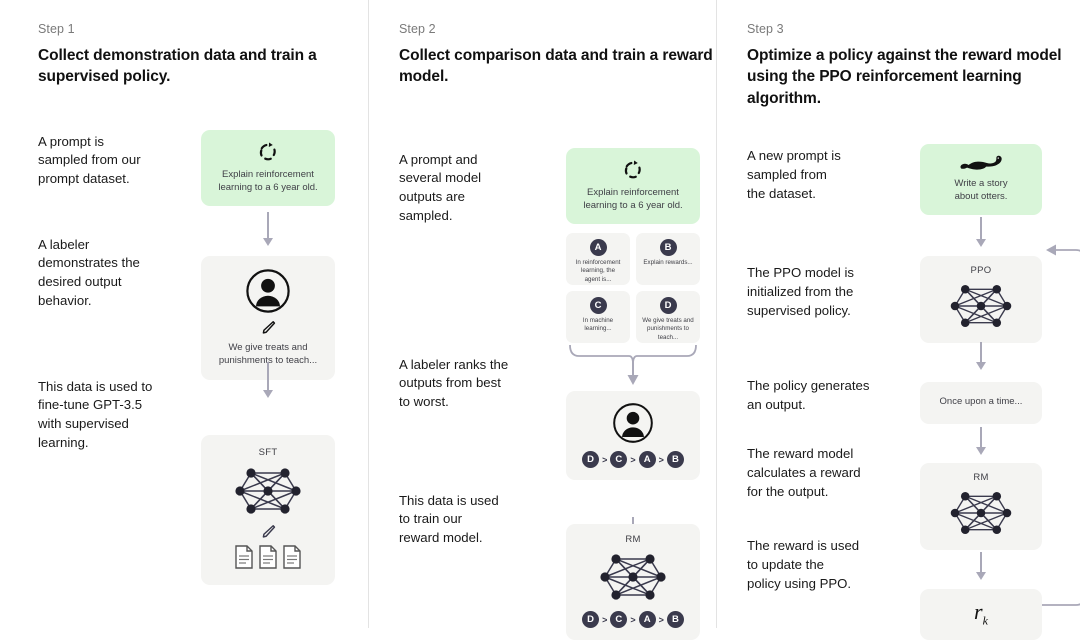 The image size is (1080, 640). I want to click on rank-sep-1: >, so click(605, 459).